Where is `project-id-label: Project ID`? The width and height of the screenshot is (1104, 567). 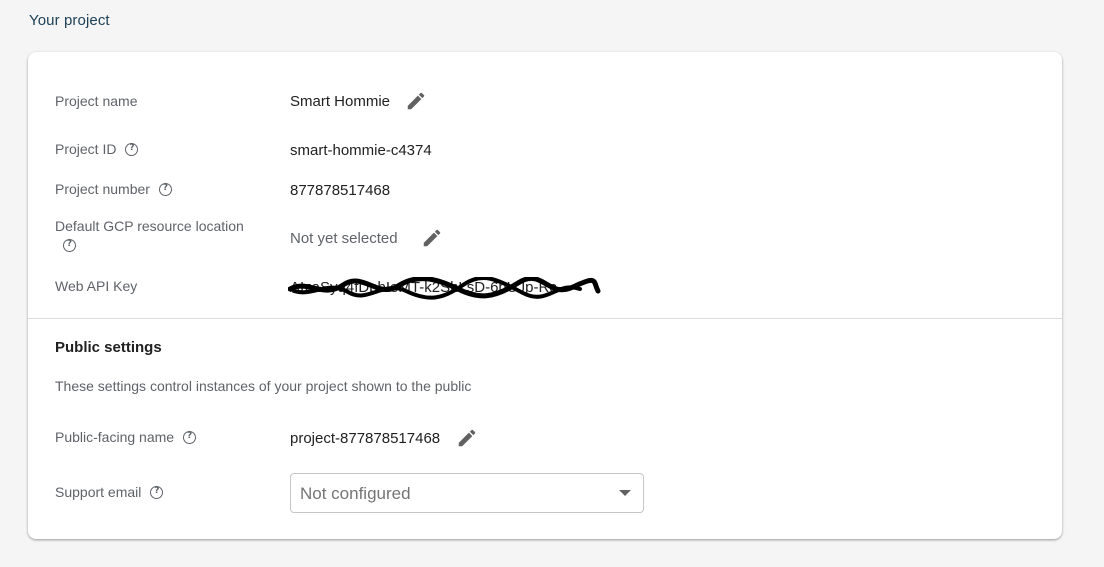
project-id-label: Project ID is located at coordinates (97, 149).